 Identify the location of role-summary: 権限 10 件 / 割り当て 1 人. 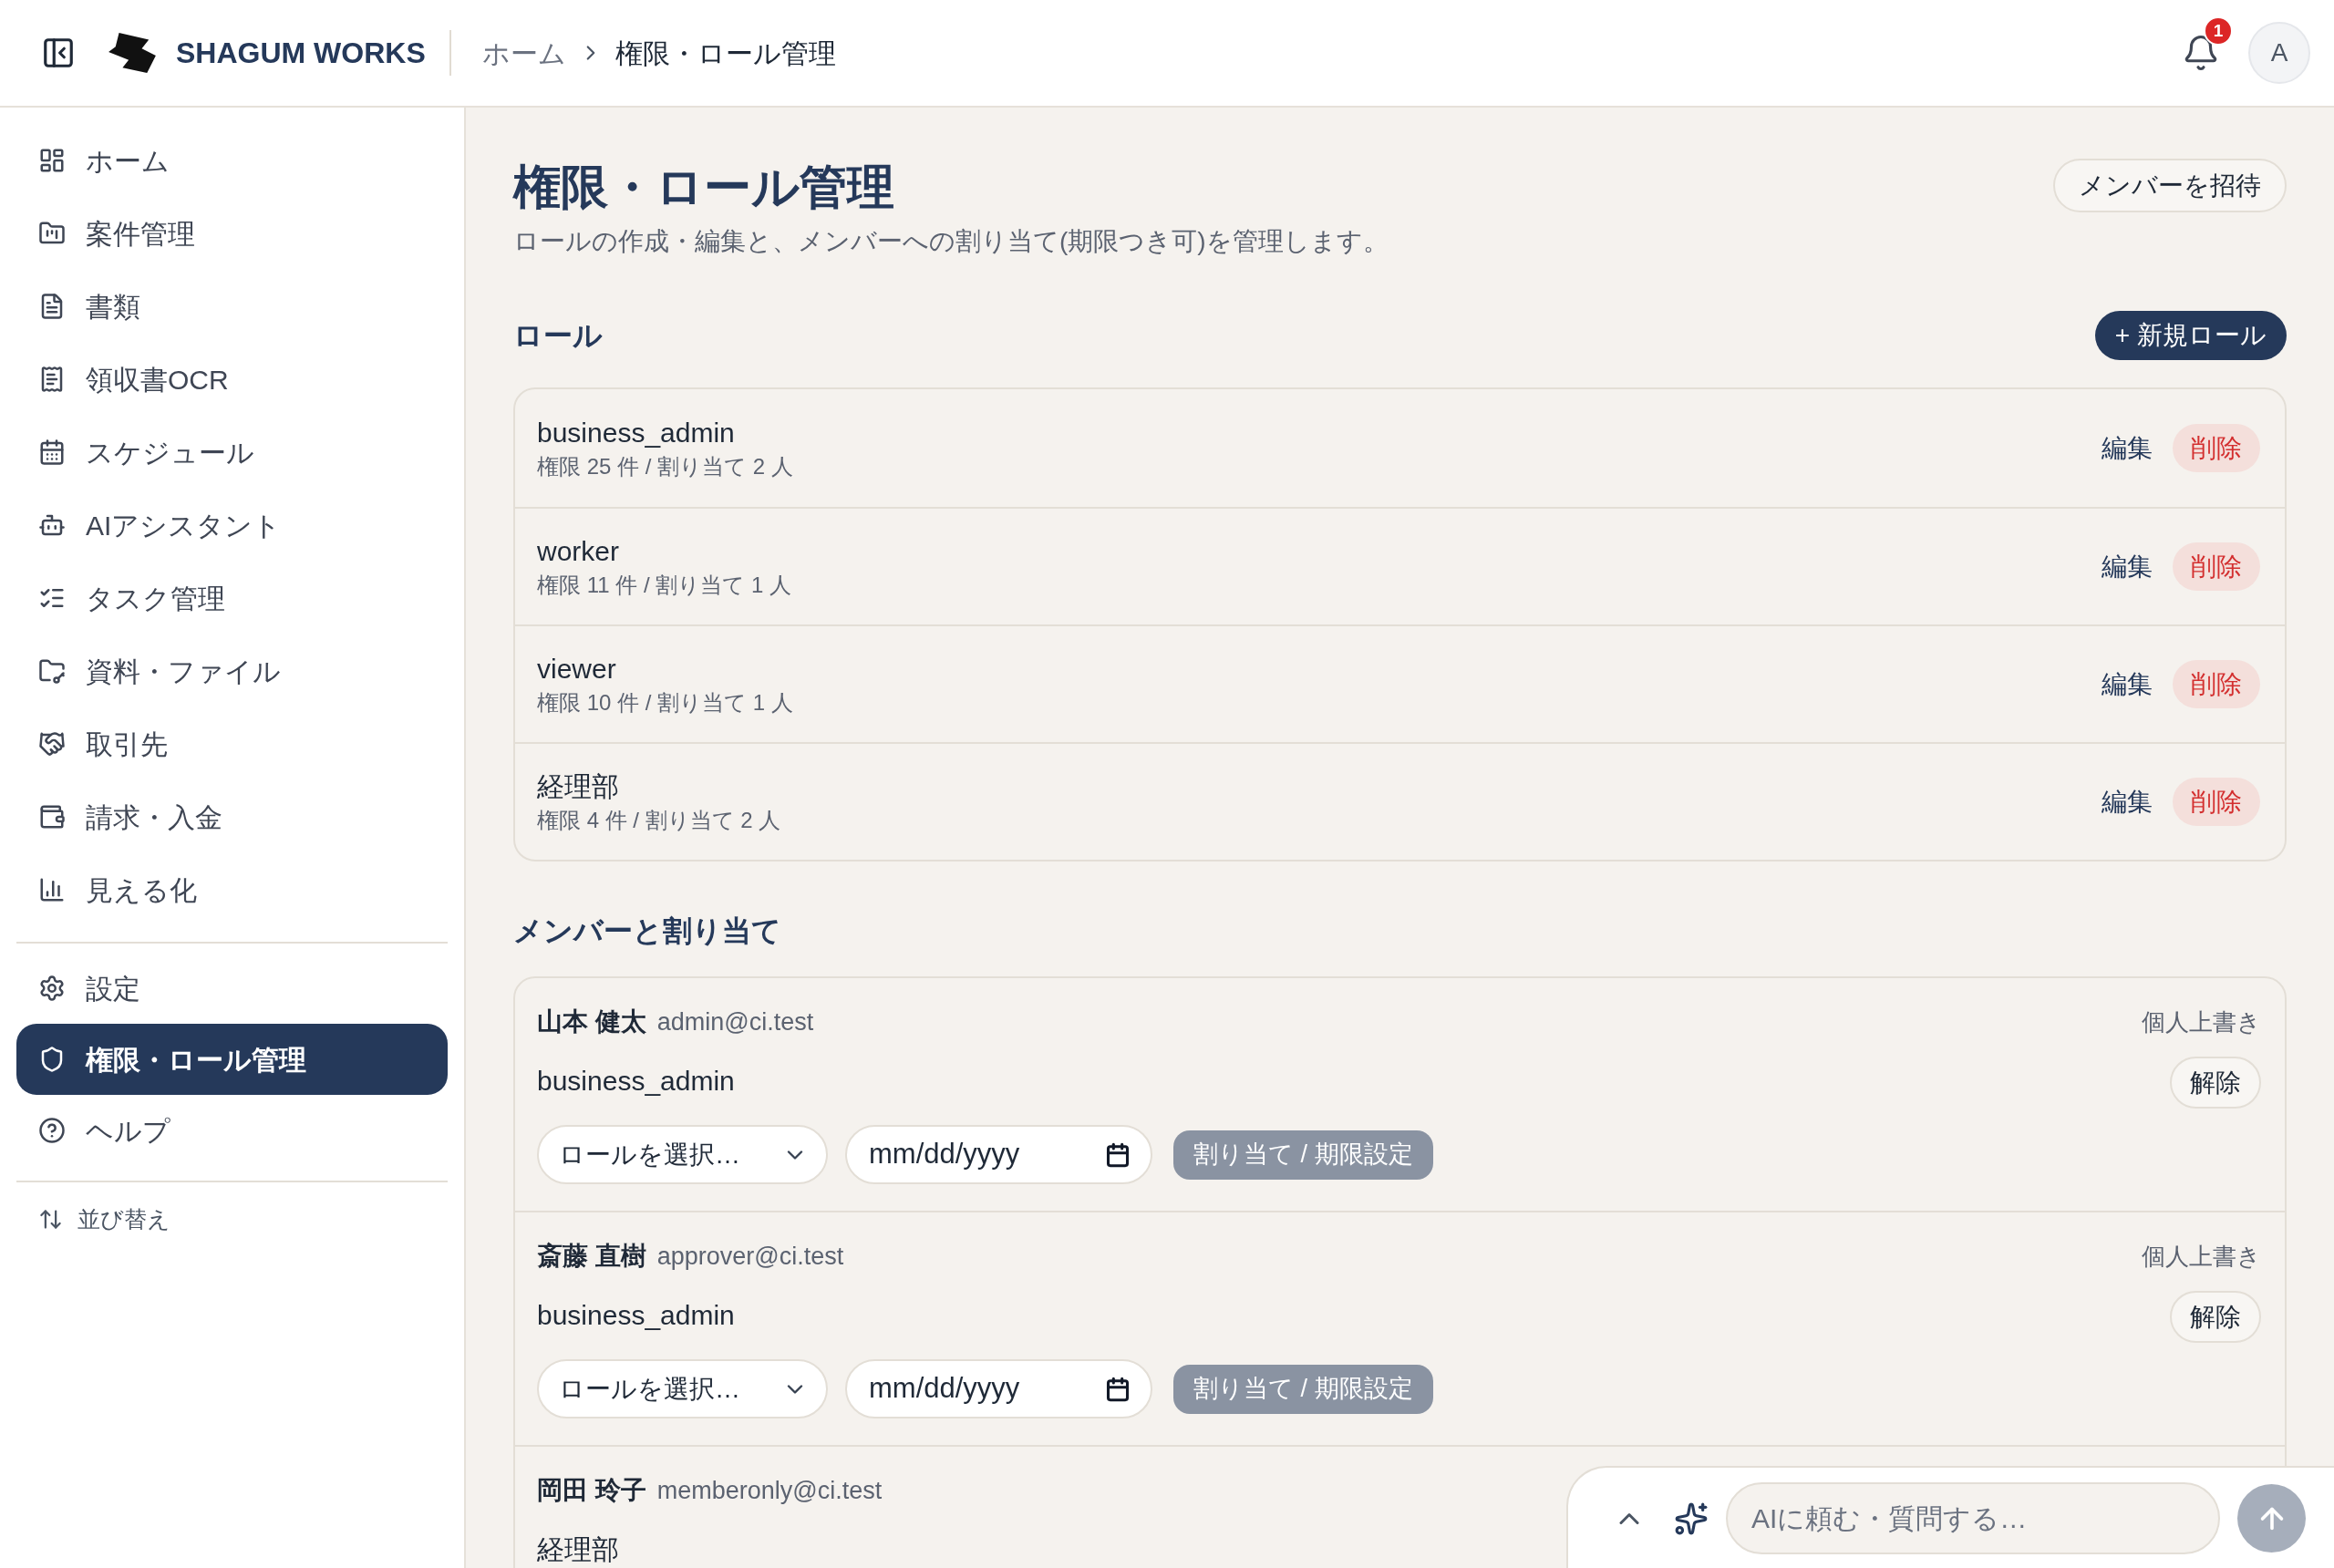
(665, 702).